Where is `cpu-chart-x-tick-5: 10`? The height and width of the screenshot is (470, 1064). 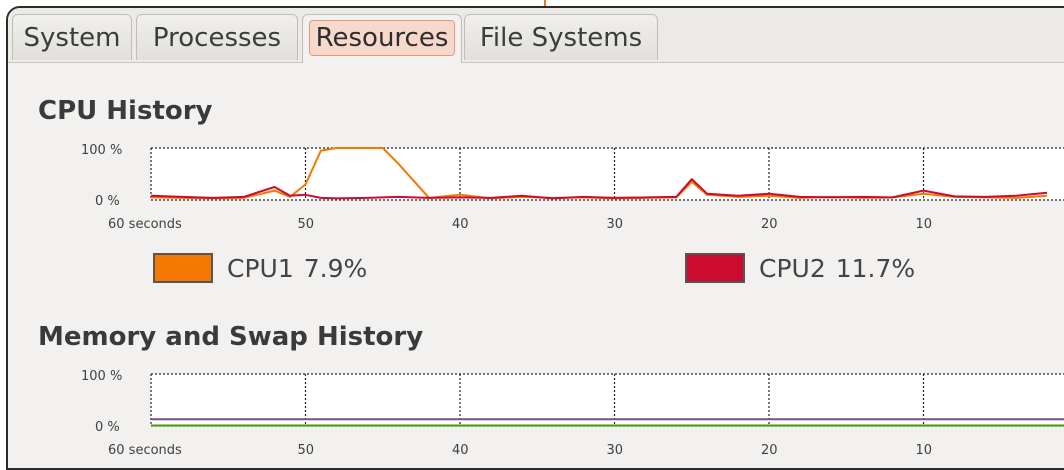
cpu-chart-x-tick-5: 10 is located at coordinates (924, 224).